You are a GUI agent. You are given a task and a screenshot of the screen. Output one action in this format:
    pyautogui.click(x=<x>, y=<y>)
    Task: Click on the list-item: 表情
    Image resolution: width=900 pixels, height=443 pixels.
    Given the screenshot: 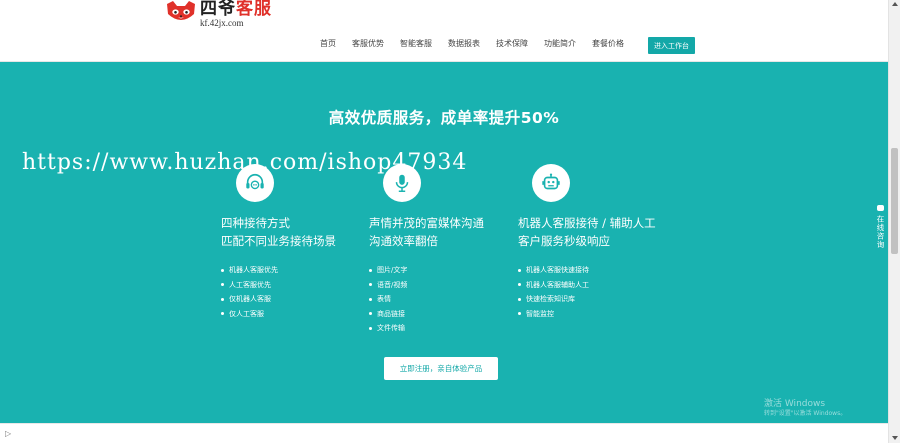 What is the action you would take?
    pyautogui.click(x=388, y=299)
    